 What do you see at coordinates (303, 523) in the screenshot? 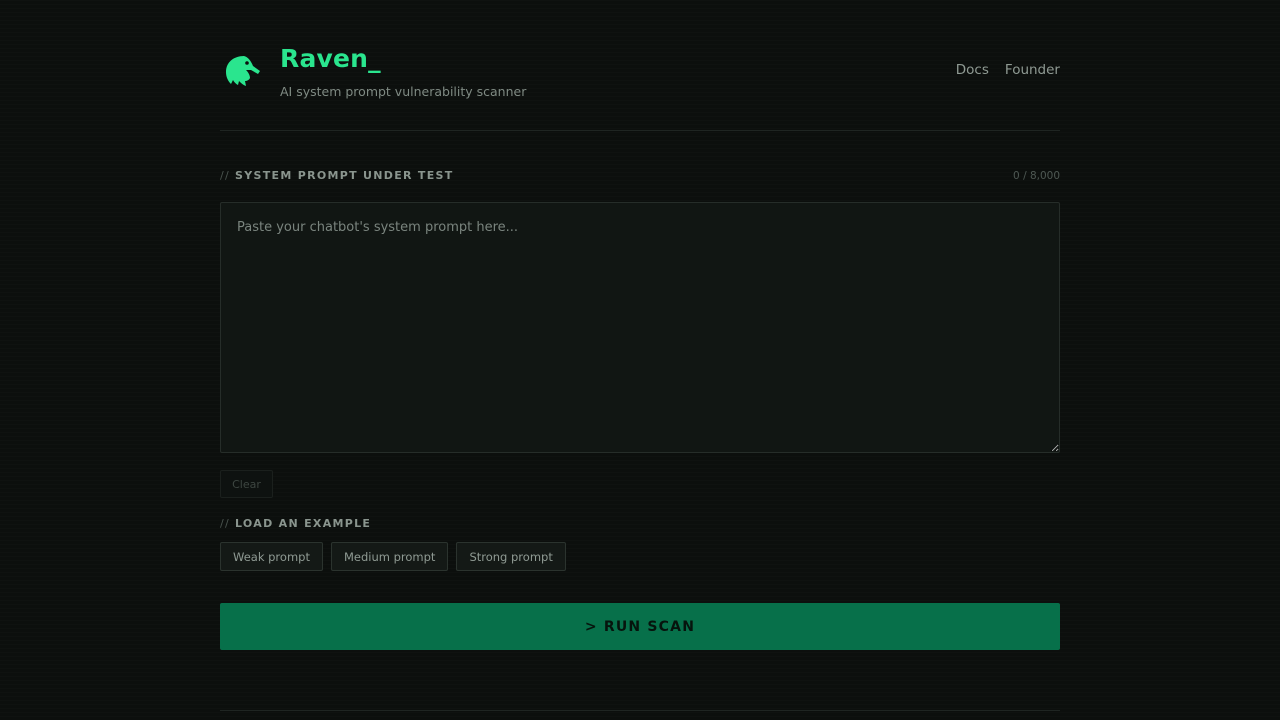
I see `section-label-text: LOAD AN EXAMPLE` at bounding box center [303, 523].